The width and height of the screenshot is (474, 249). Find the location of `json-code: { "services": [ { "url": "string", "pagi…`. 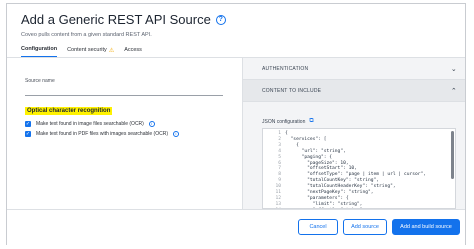

json-code: { "services": [ { "url": "string", "pagi… is located at coordinates (355, 169).